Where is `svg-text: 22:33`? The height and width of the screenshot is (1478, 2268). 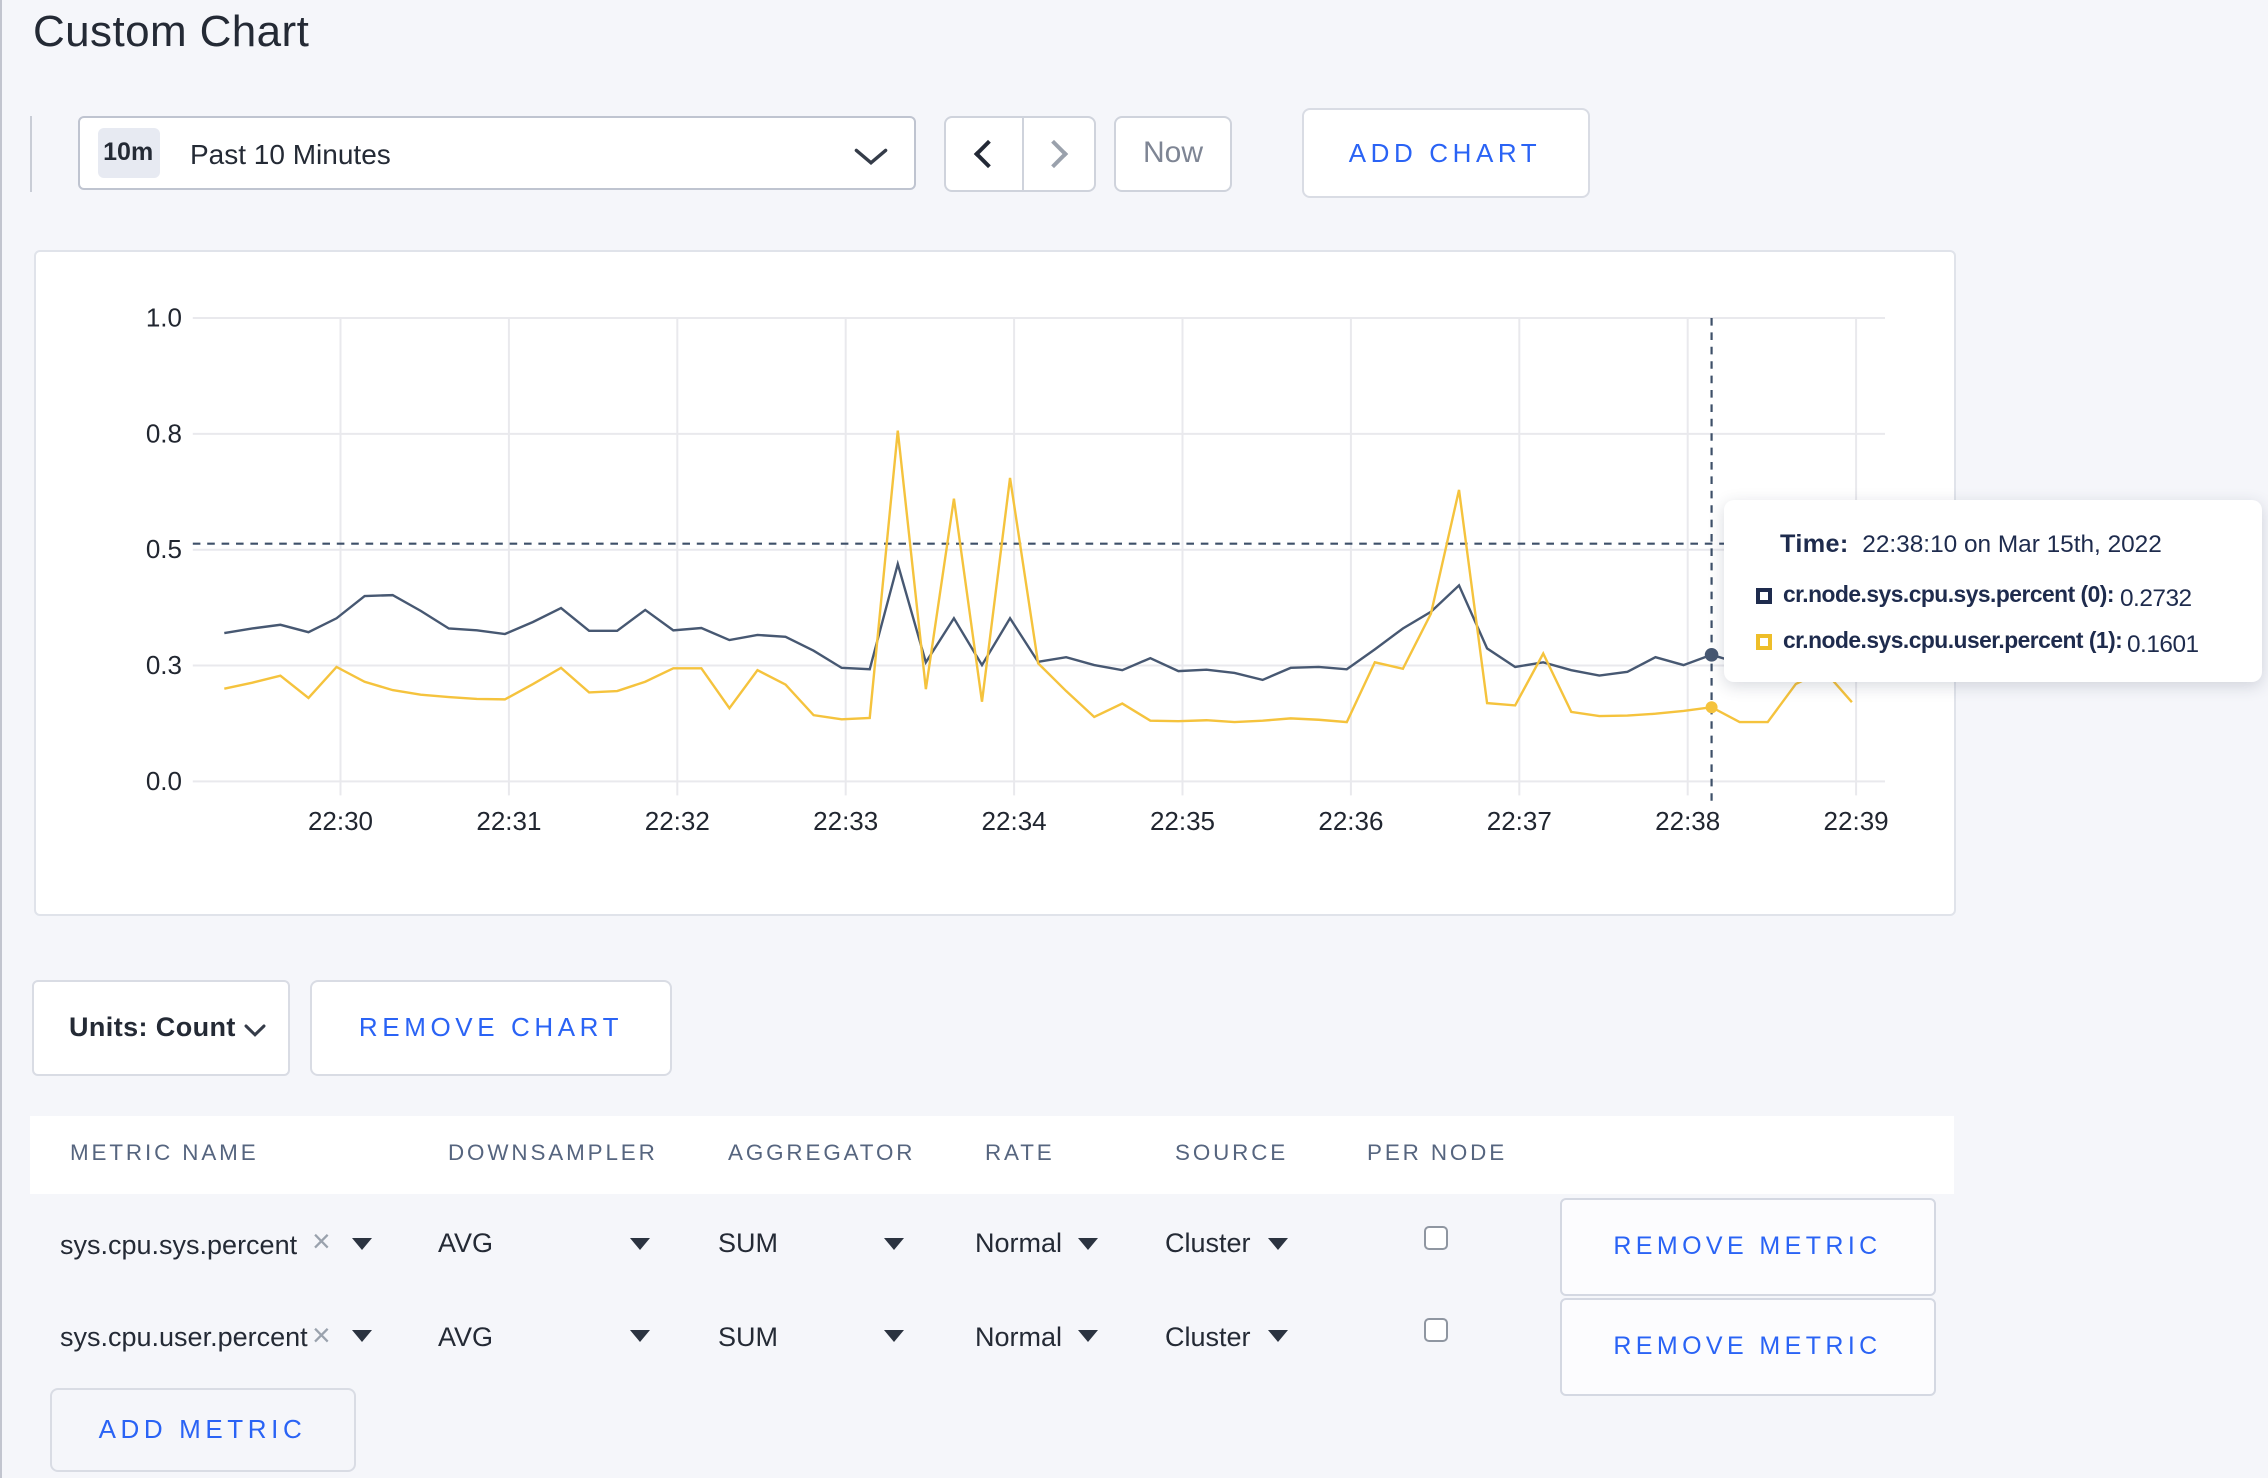 svg-text: 22:33 is located at coordinates (845, 821).